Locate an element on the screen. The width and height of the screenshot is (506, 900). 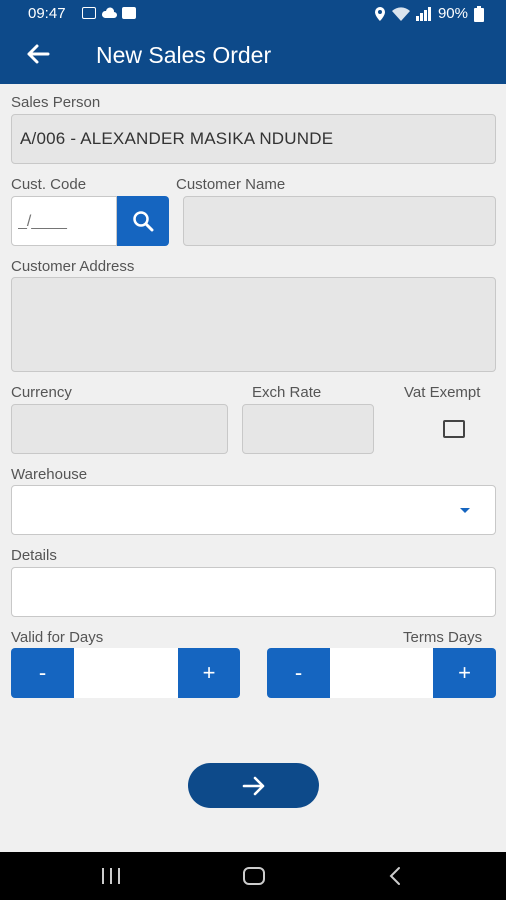
terms-days-input is located at coordinates (381, 673).